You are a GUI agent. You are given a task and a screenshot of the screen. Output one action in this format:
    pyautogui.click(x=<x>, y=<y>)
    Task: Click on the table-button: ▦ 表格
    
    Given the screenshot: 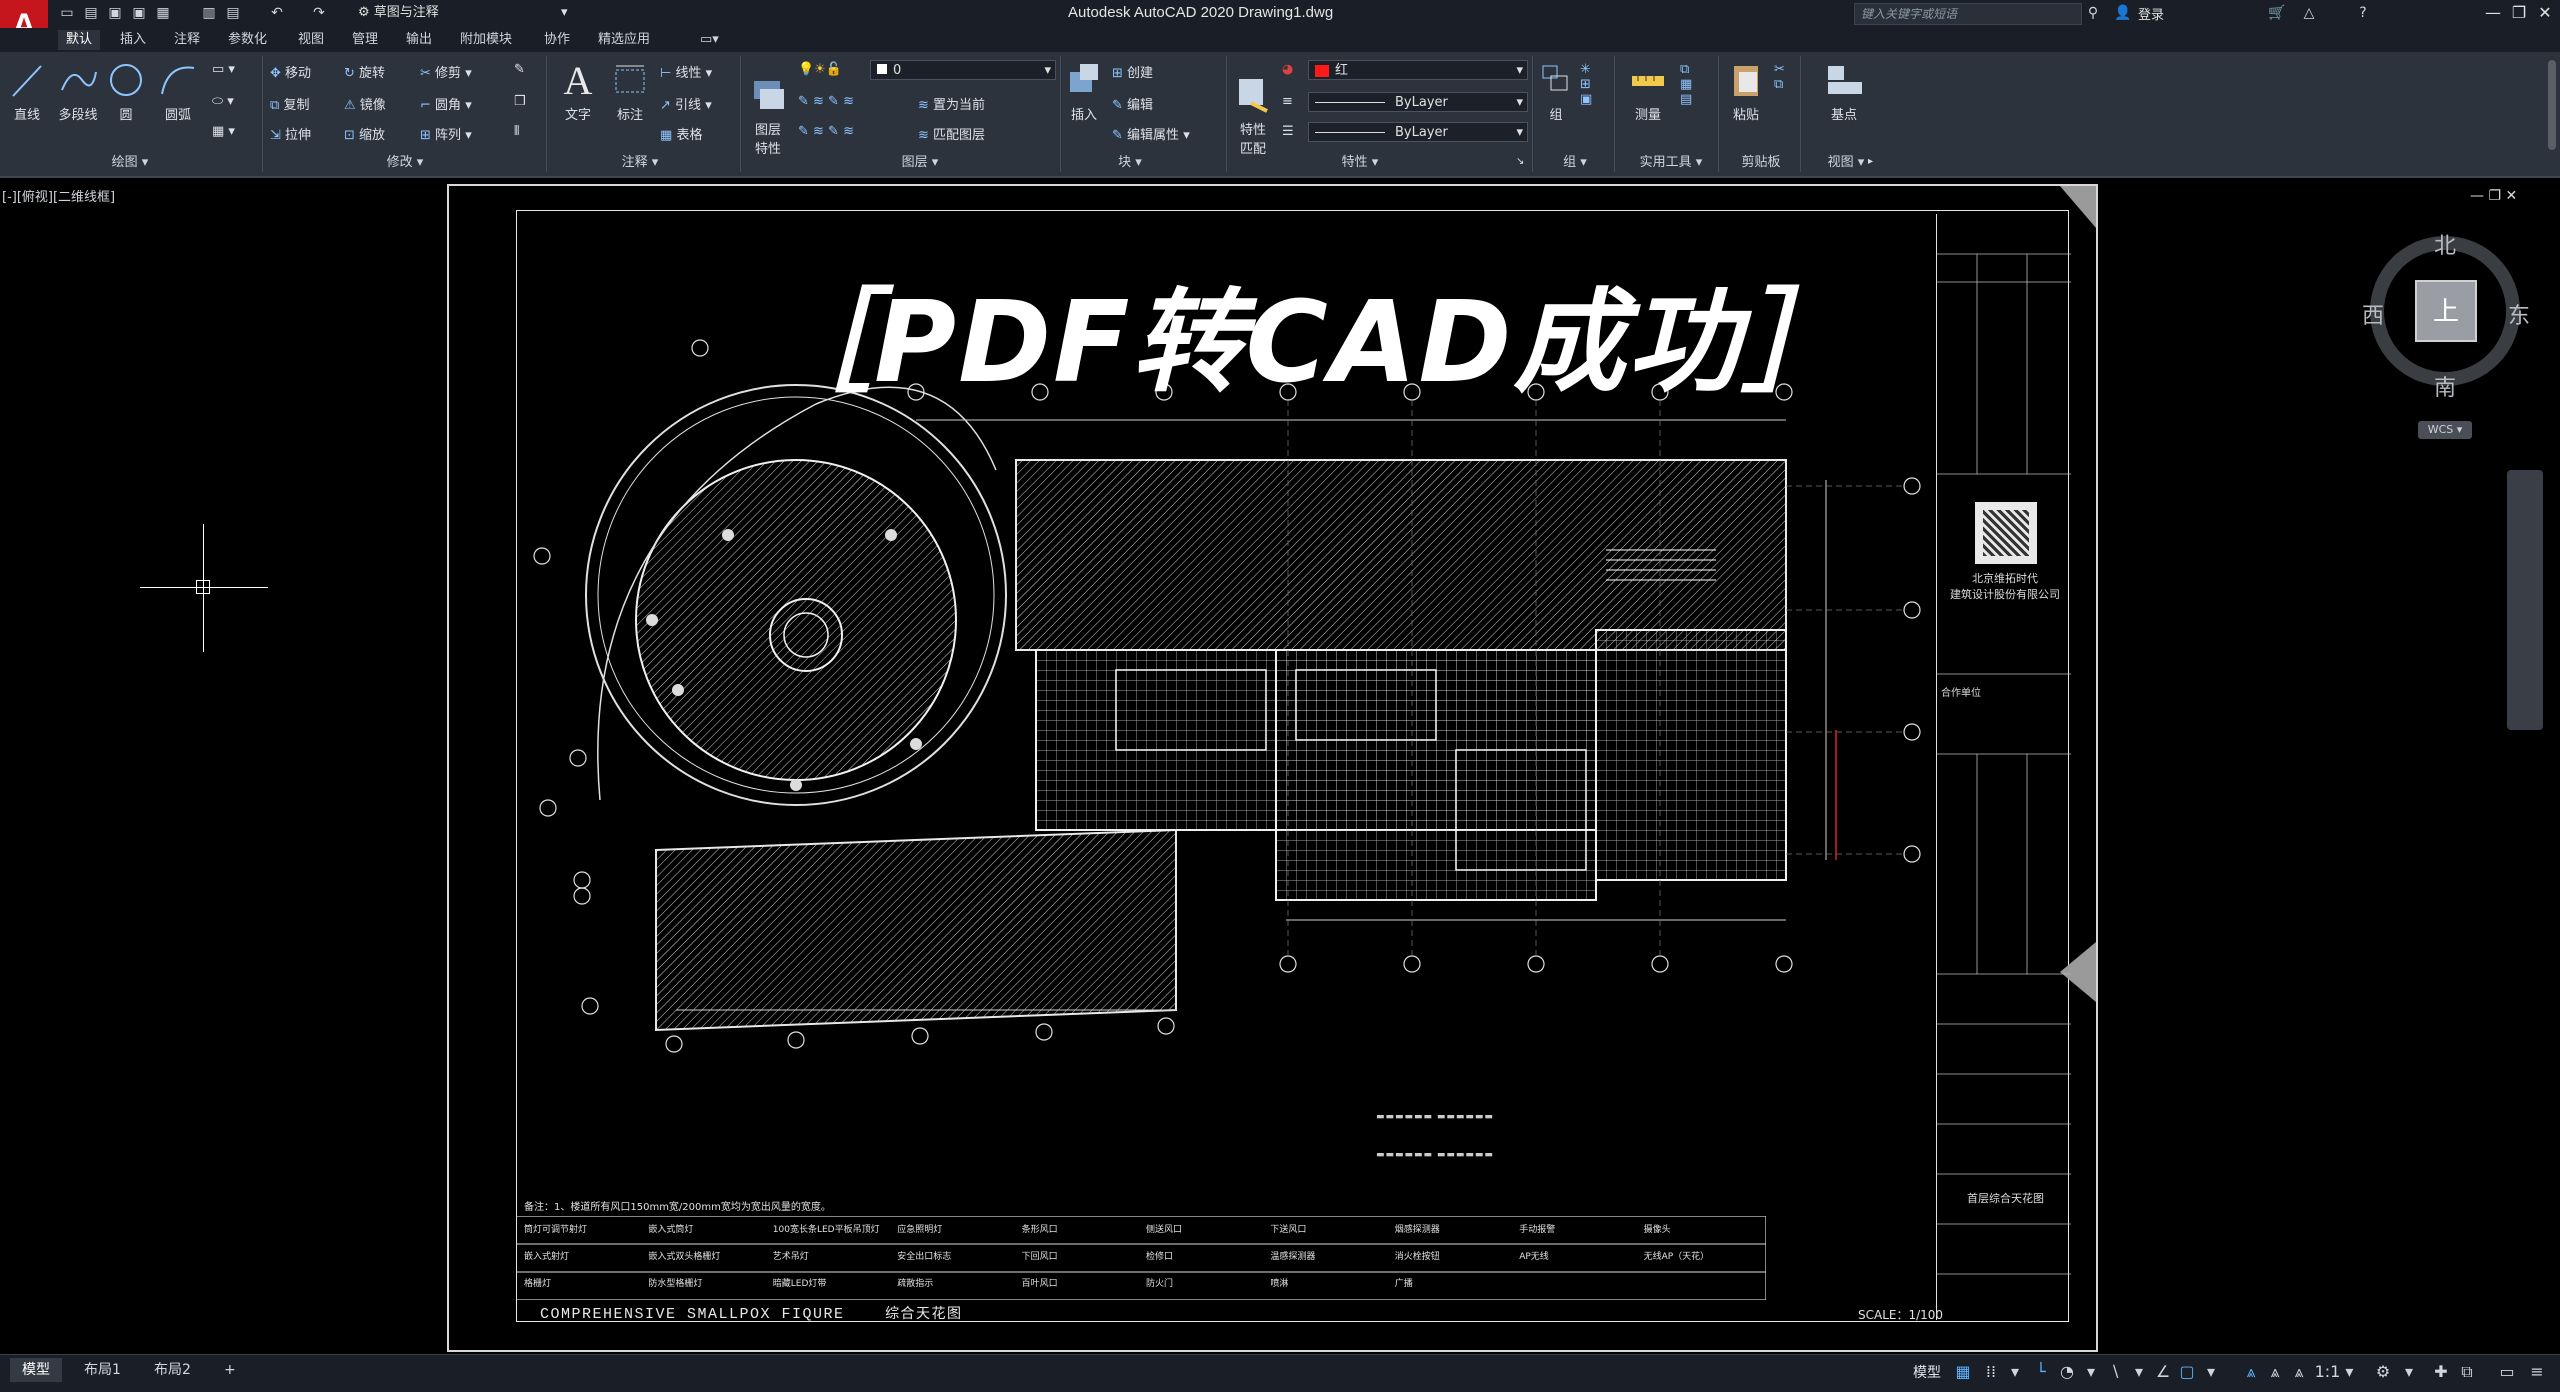 What is the action you would take?
    pyautogui.click(x=681, y=133)
    